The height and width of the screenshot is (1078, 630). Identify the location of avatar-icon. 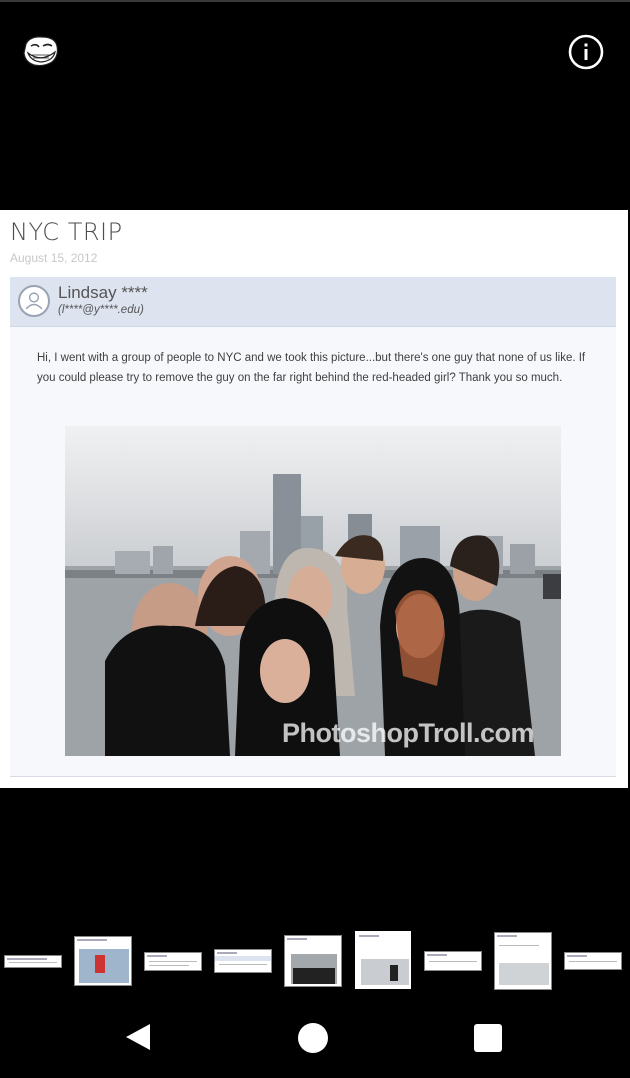
(34, 301).